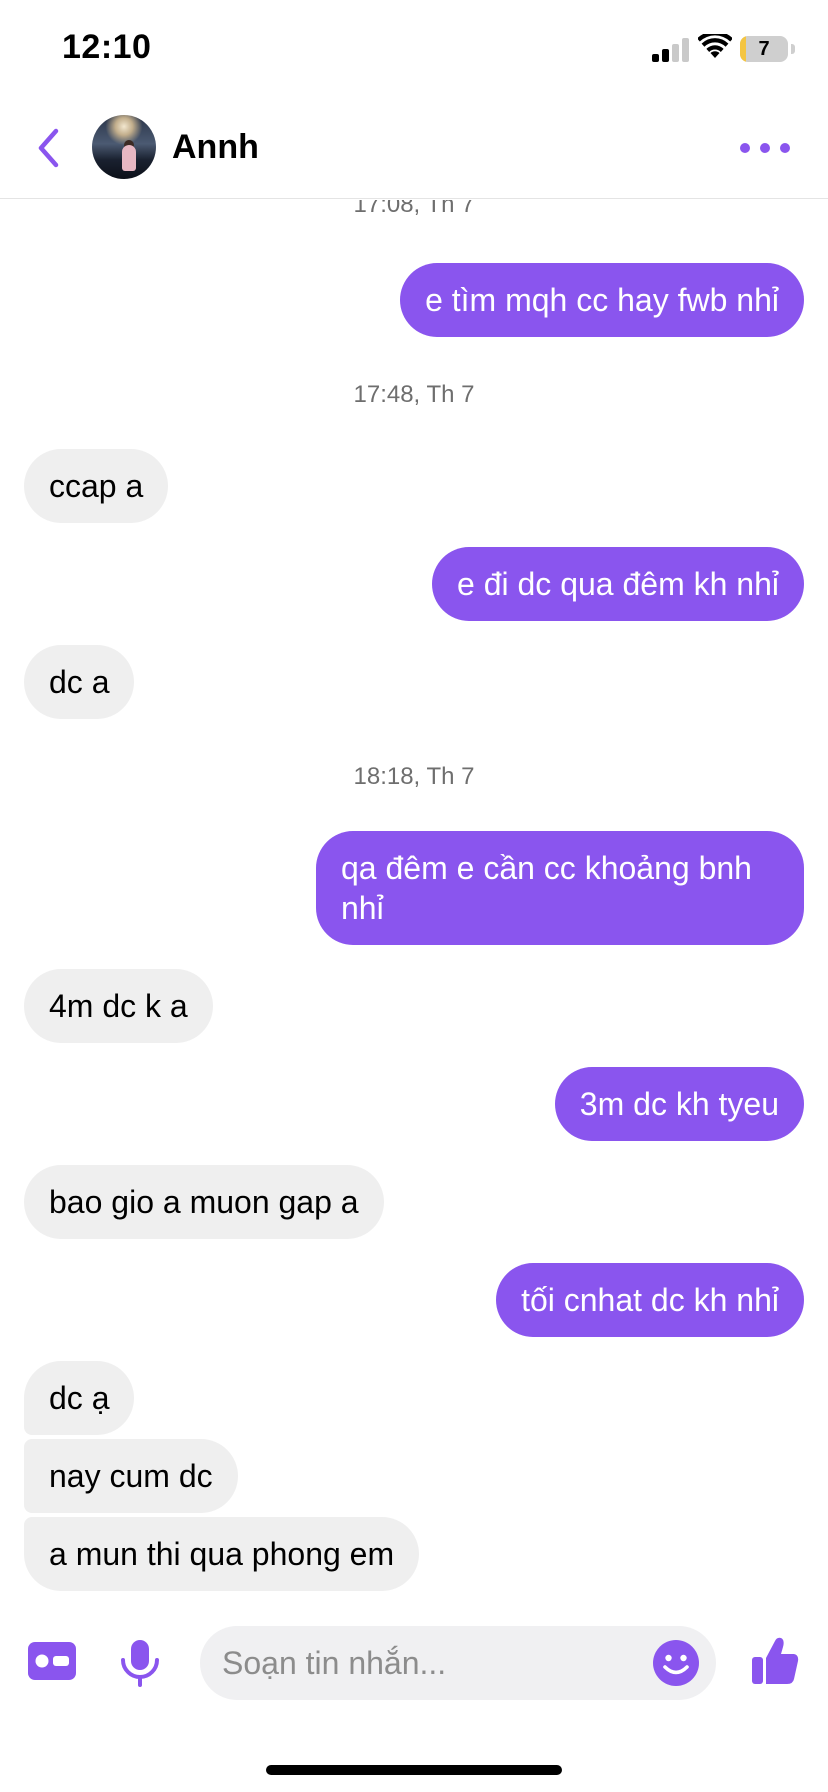  What do you see at coordinates (672, 50) in the screenshot?
I see `cellular-signal-icon` at bounding box center [672, 50].